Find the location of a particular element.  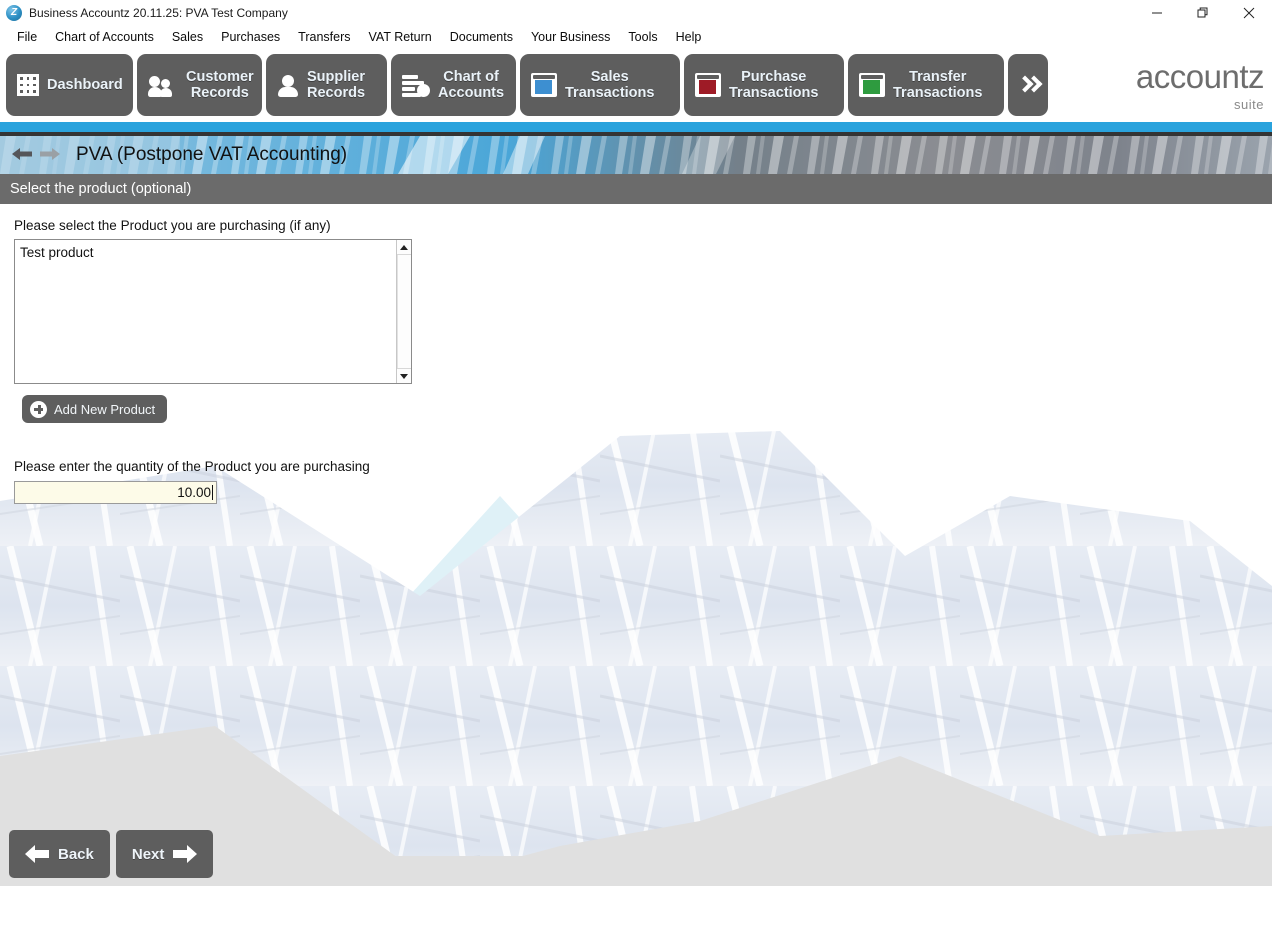

menu-item-transfers: Transfers is located at coordinates (324, 37).